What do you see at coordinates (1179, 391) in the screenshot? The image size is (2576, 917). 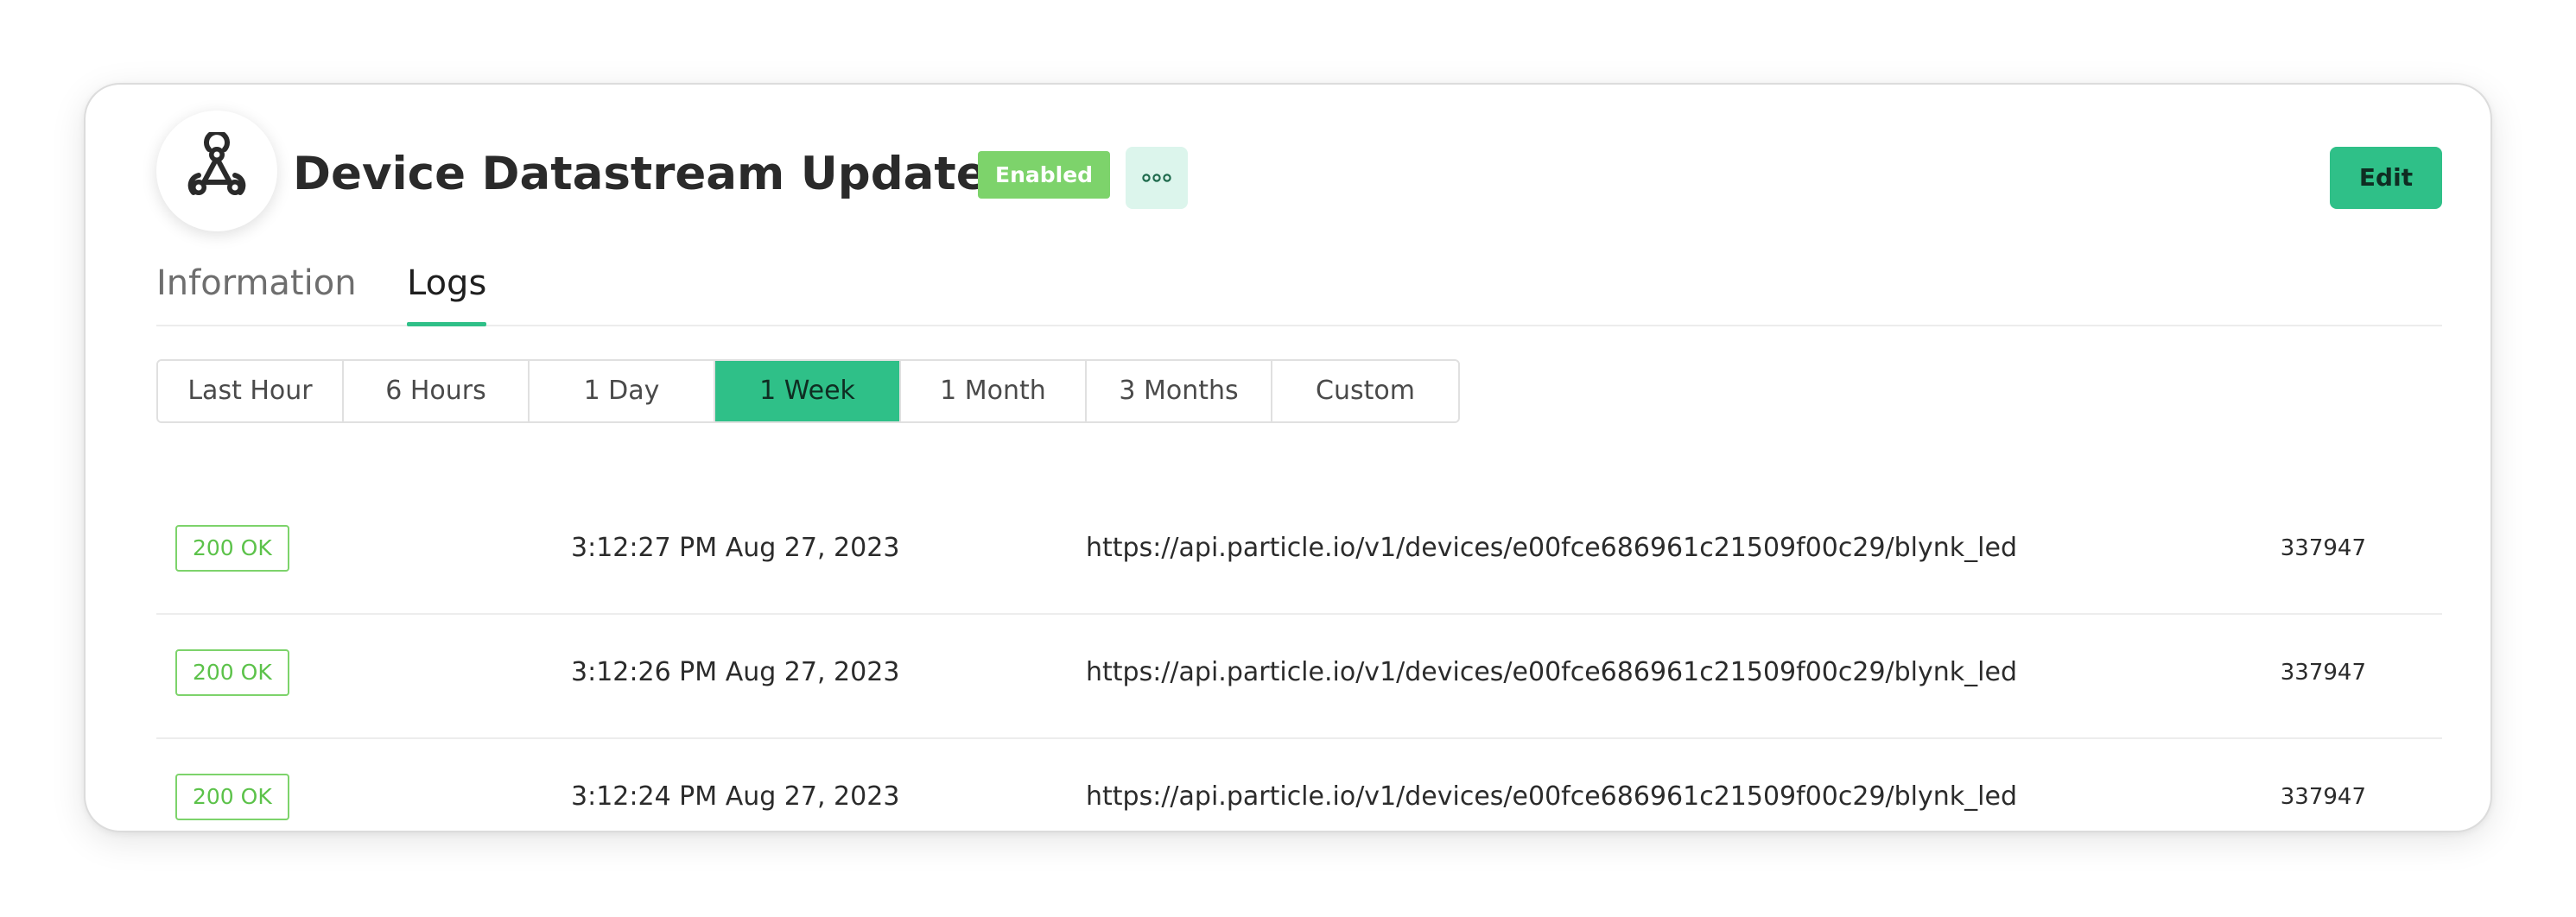 I see `range-3-months: 3 Months` at bounding box center [1179, 391].